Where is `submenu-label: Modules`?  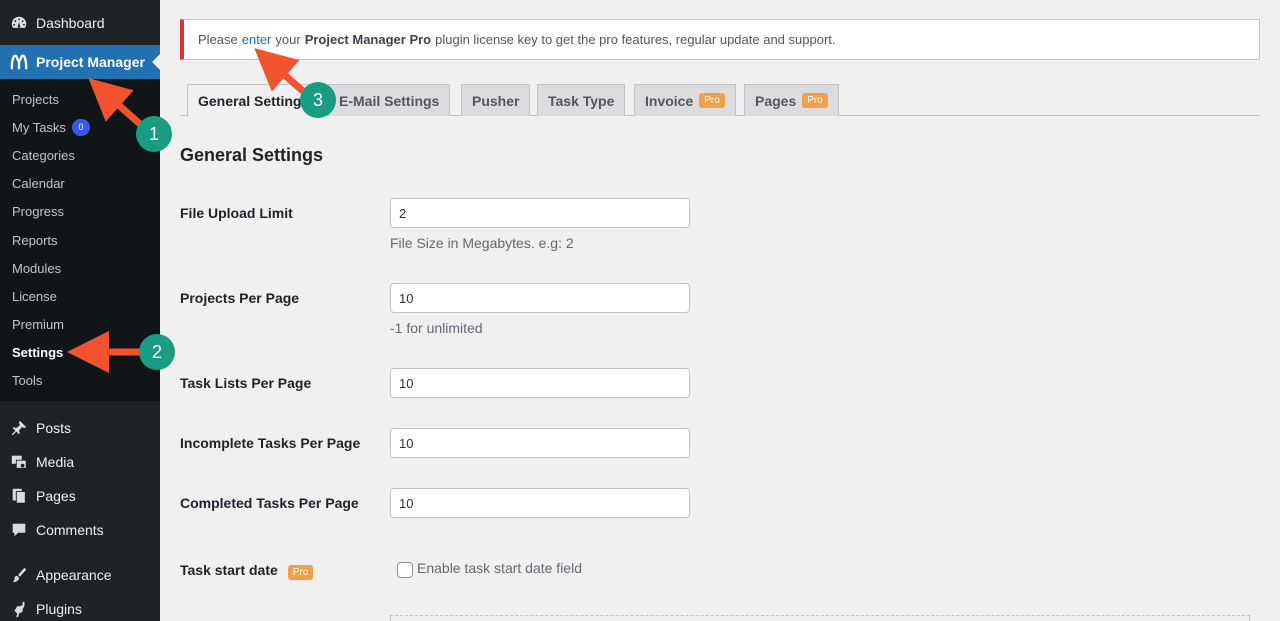
submenu-label: Modules is located at coordinates (37, 268).